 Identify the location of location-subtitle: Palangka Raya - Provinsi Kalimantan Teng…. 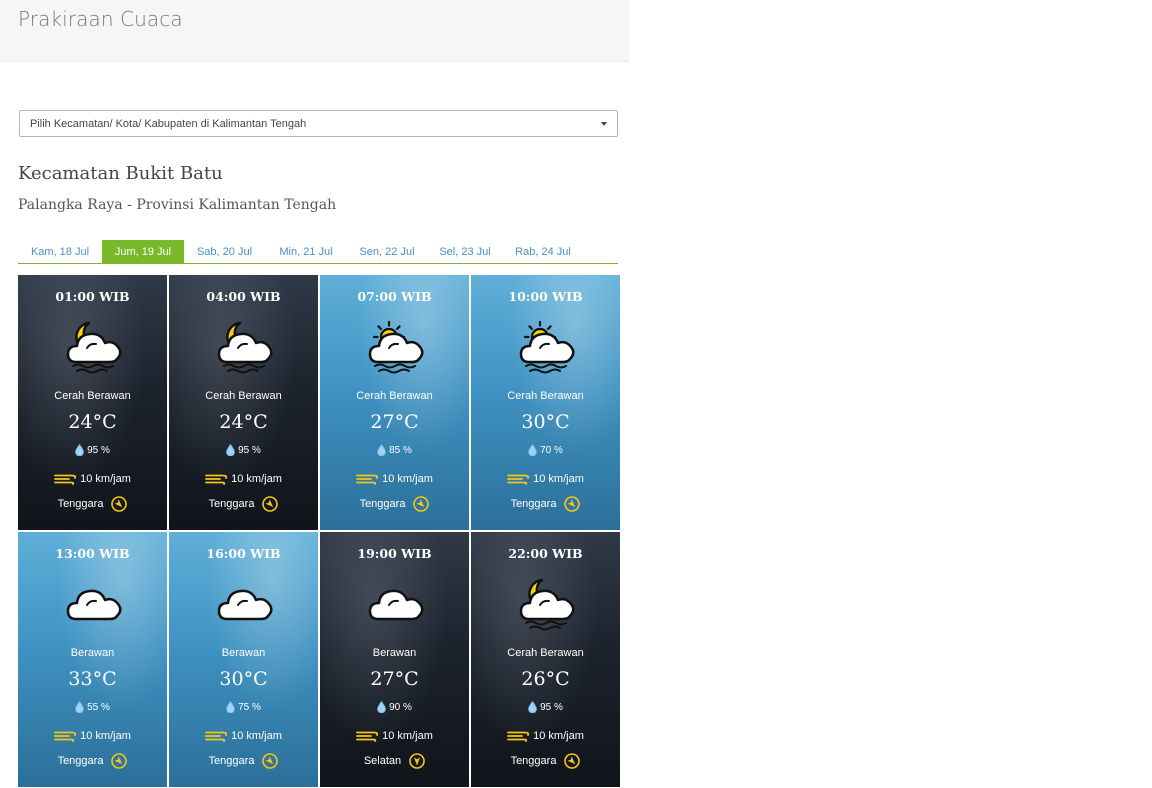
(177, 205).